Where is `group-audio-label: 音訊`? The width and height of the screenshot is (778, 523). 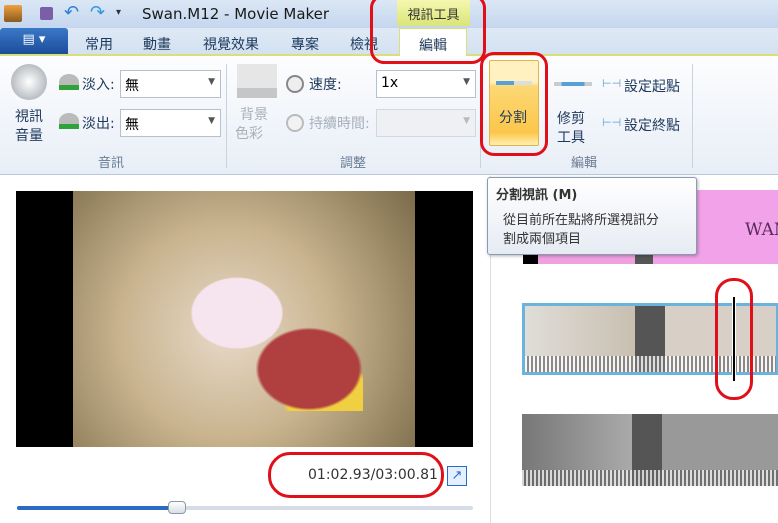
group-audio-label: 音訊 is located at coordinates (111, 163).